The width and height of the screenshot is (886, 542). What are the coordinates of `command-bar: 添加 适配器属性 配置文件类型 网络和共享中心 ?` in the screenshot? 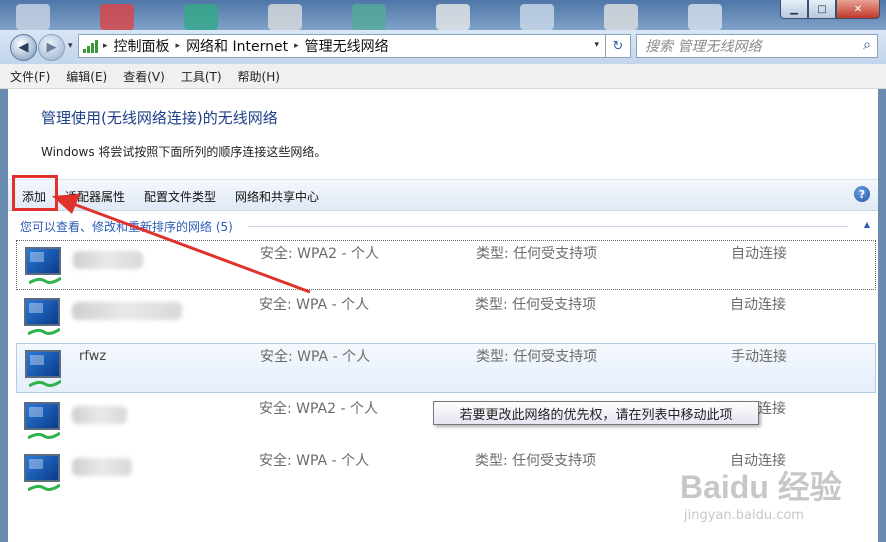 It's located at (443, 195).